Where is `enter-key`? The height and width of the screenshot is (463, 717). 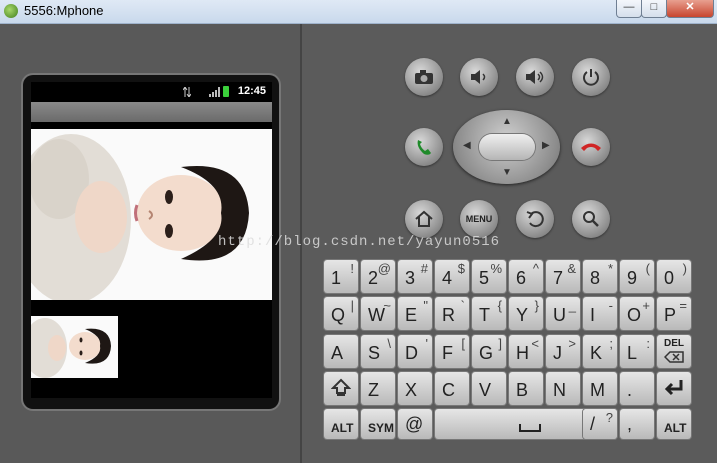 enter-key is located at coordinates (674, 388).